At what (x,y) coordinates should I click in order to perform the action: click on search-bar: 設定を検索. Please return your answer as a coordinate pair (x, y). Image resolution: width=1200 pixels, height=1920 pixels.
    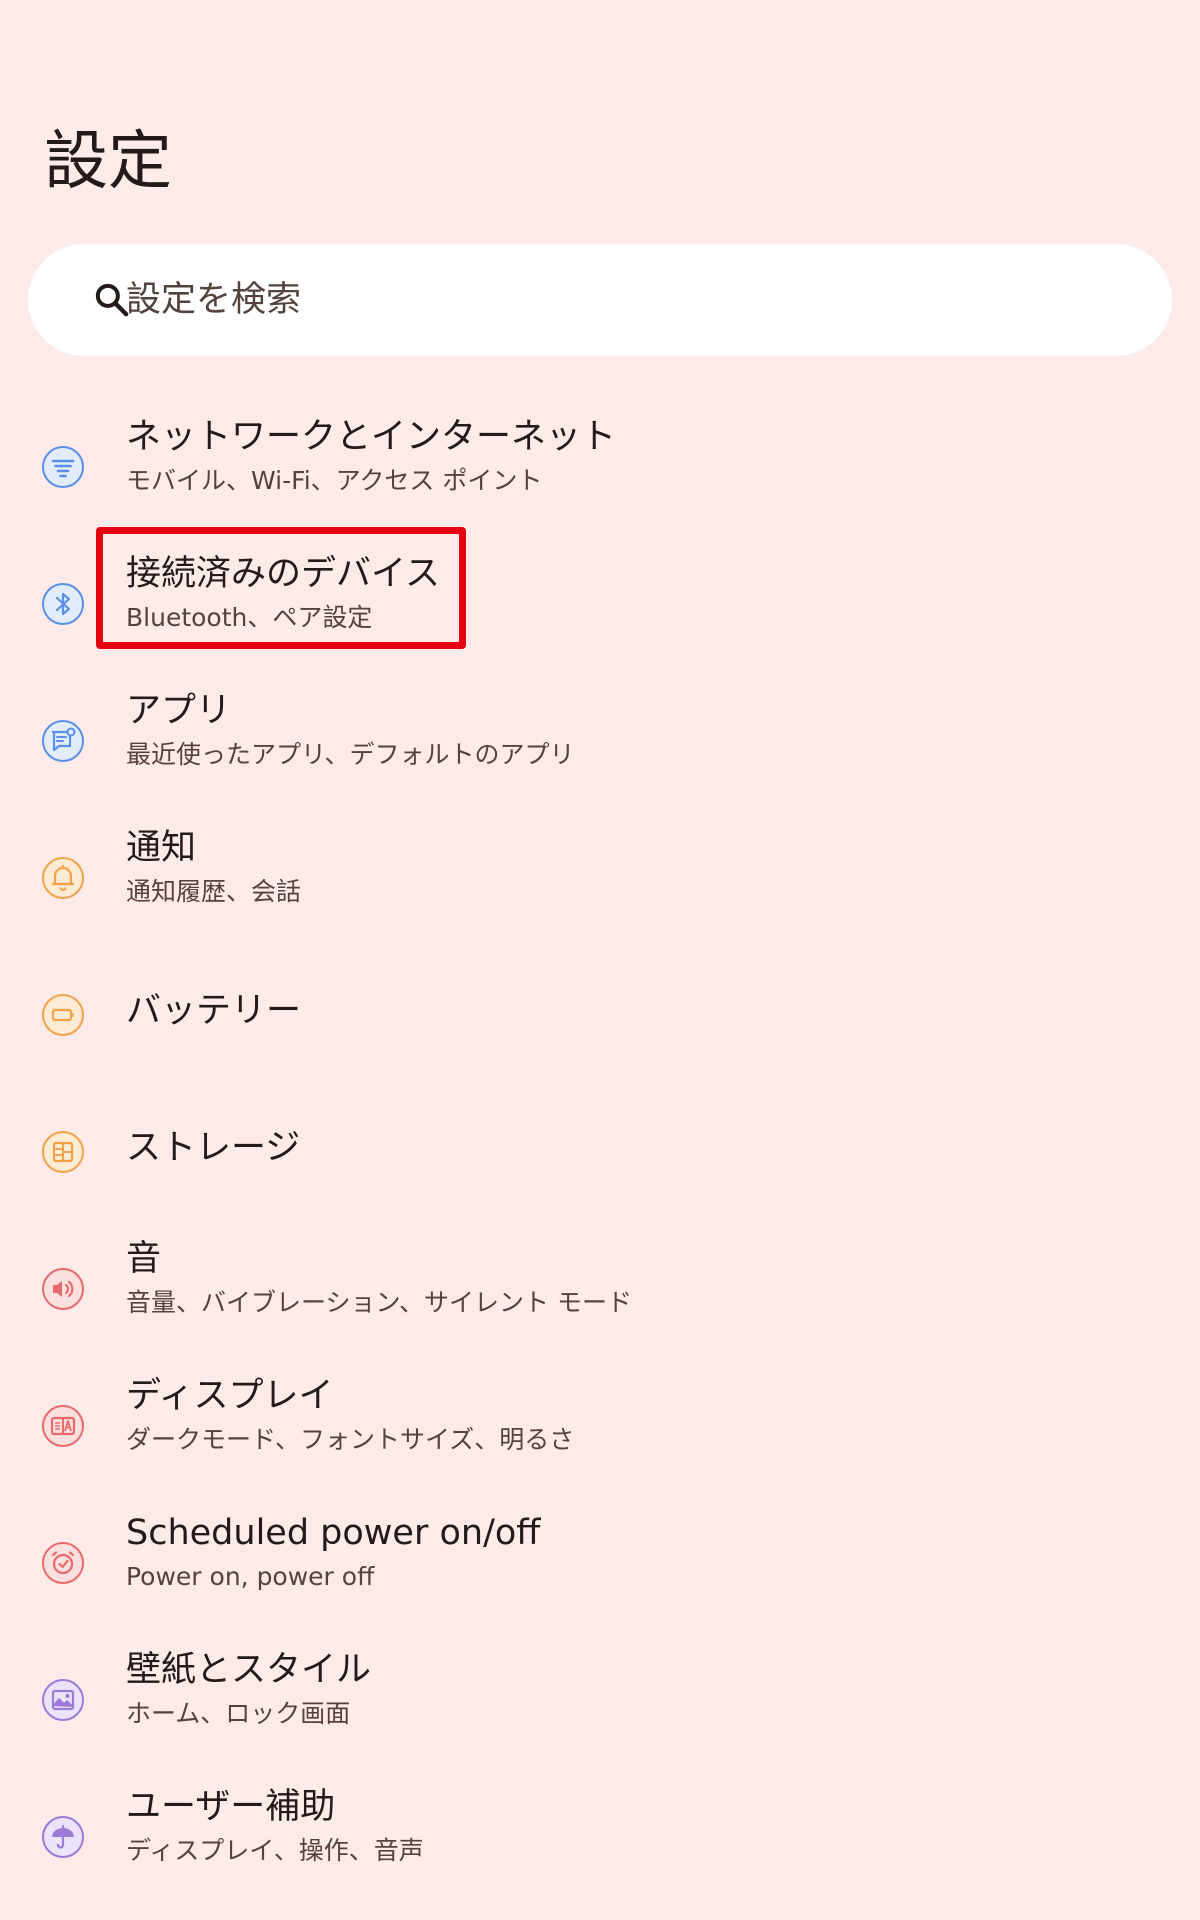
    Looking at the image, I should click on (600, 300).